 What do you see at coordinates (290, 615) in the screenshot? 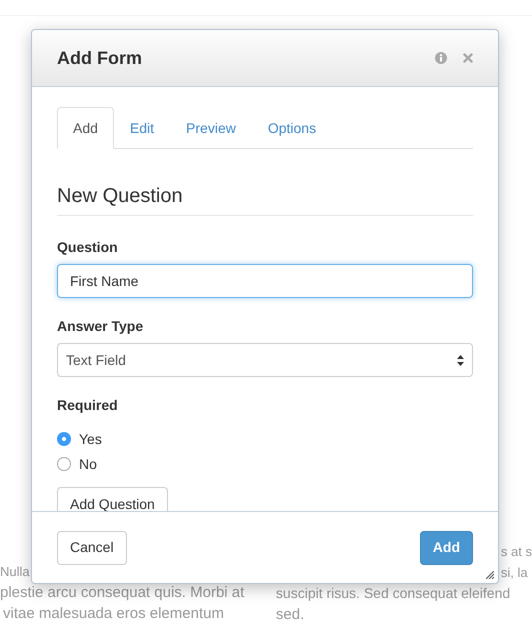
I see `background-text: sed.` at bounding box center [290, 615].